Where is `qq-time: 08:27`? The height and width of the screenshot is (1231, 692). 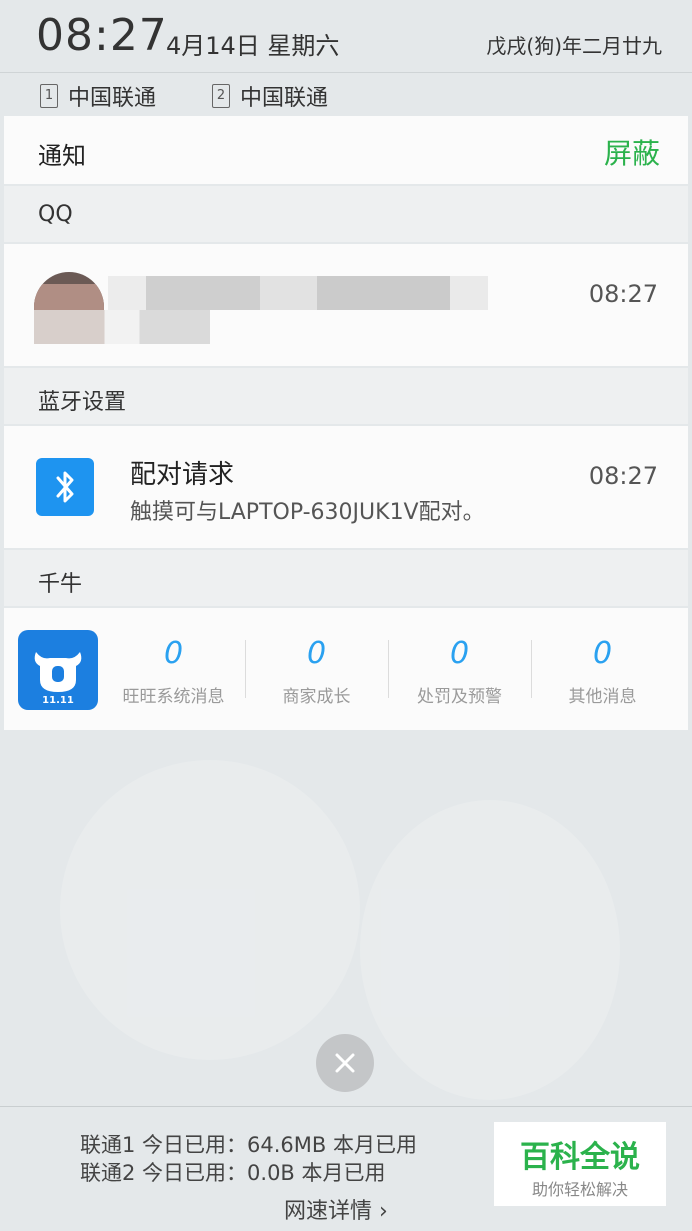
qq-time: 08:27 is located at coordinates (623, 294).